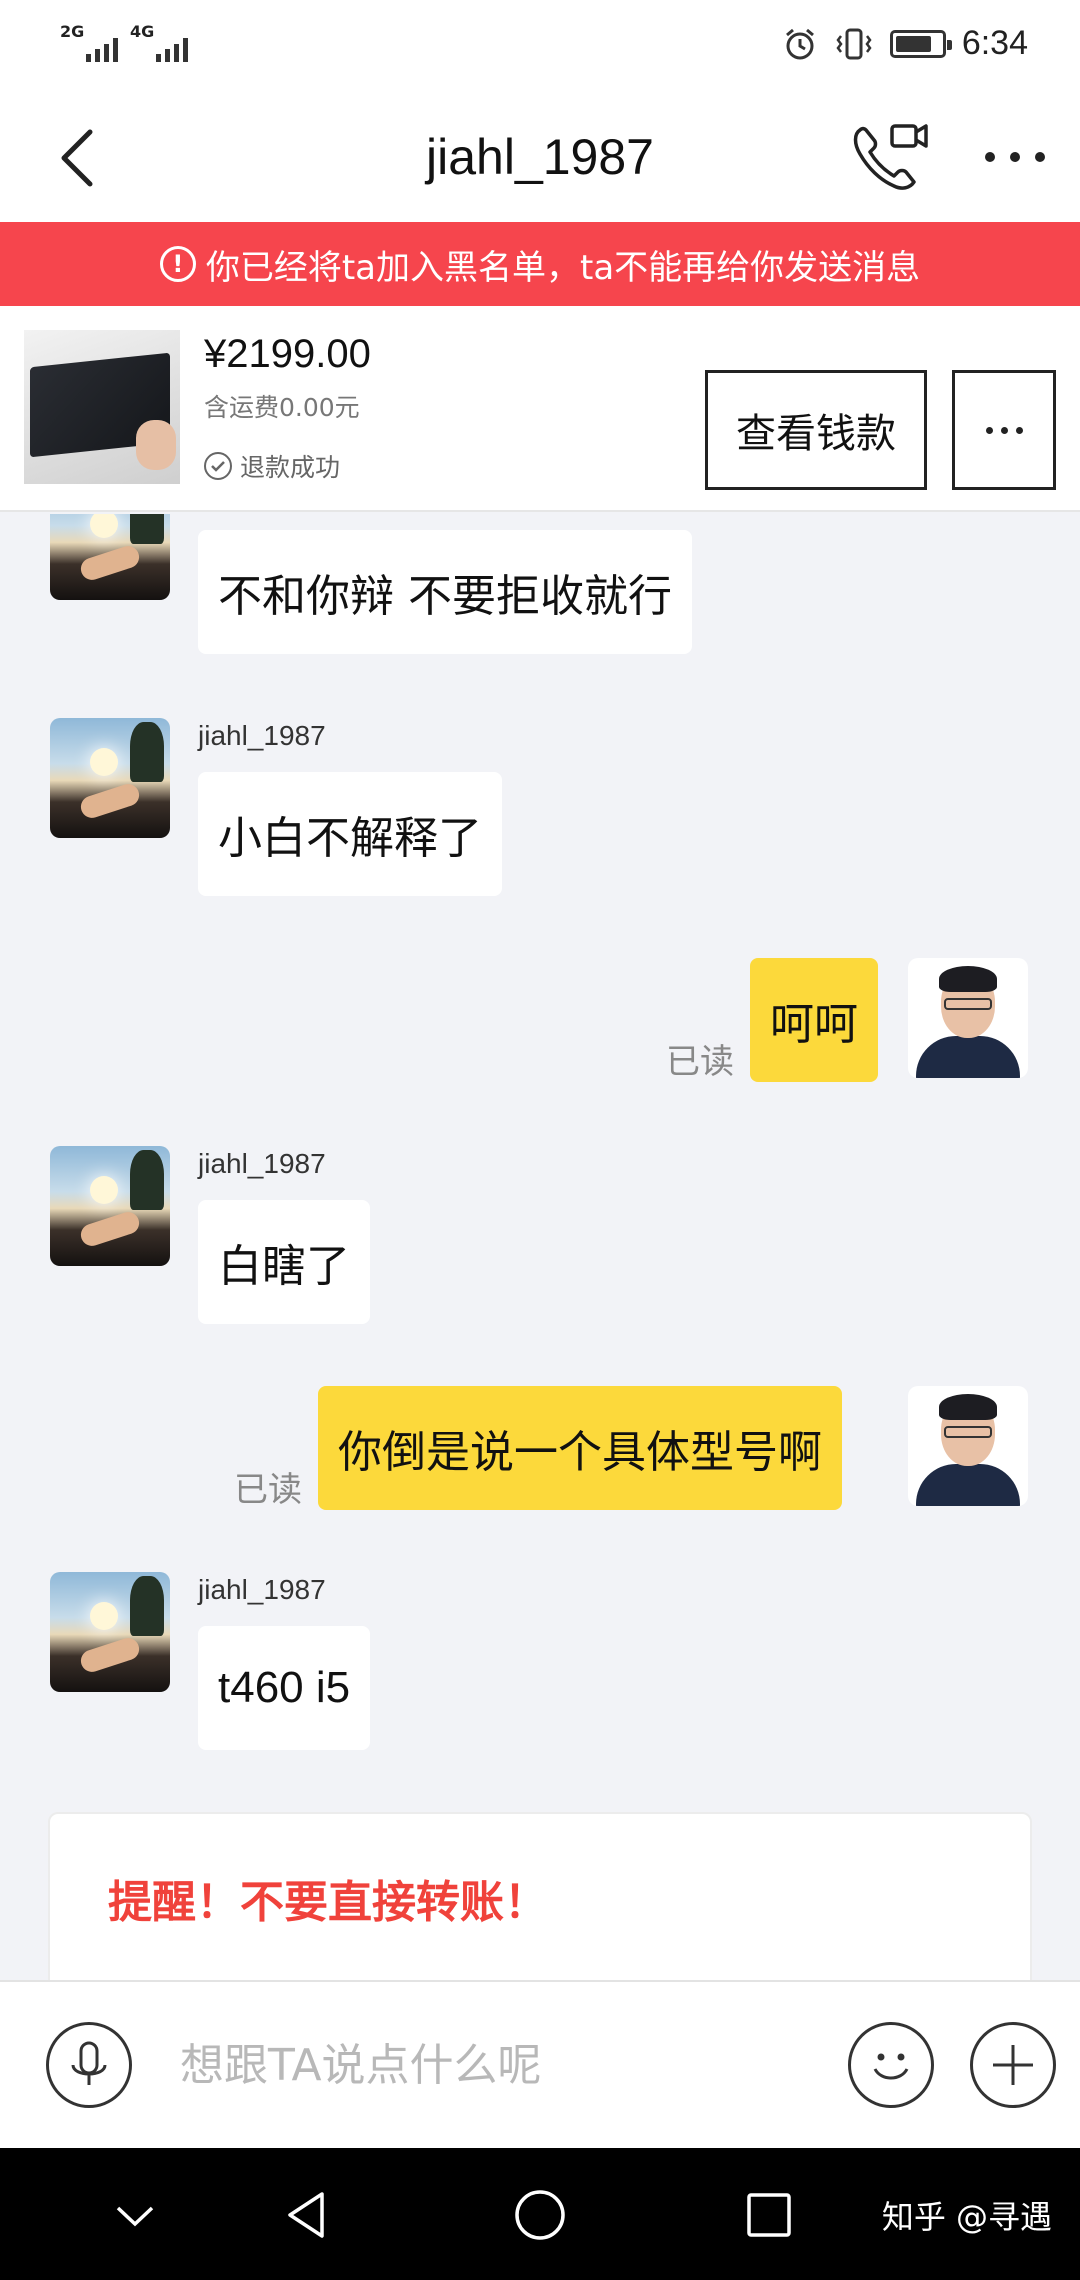 This screenshot has width=1080, height=2280. I want to click on signal-icon: 4G, so click(158, 43).